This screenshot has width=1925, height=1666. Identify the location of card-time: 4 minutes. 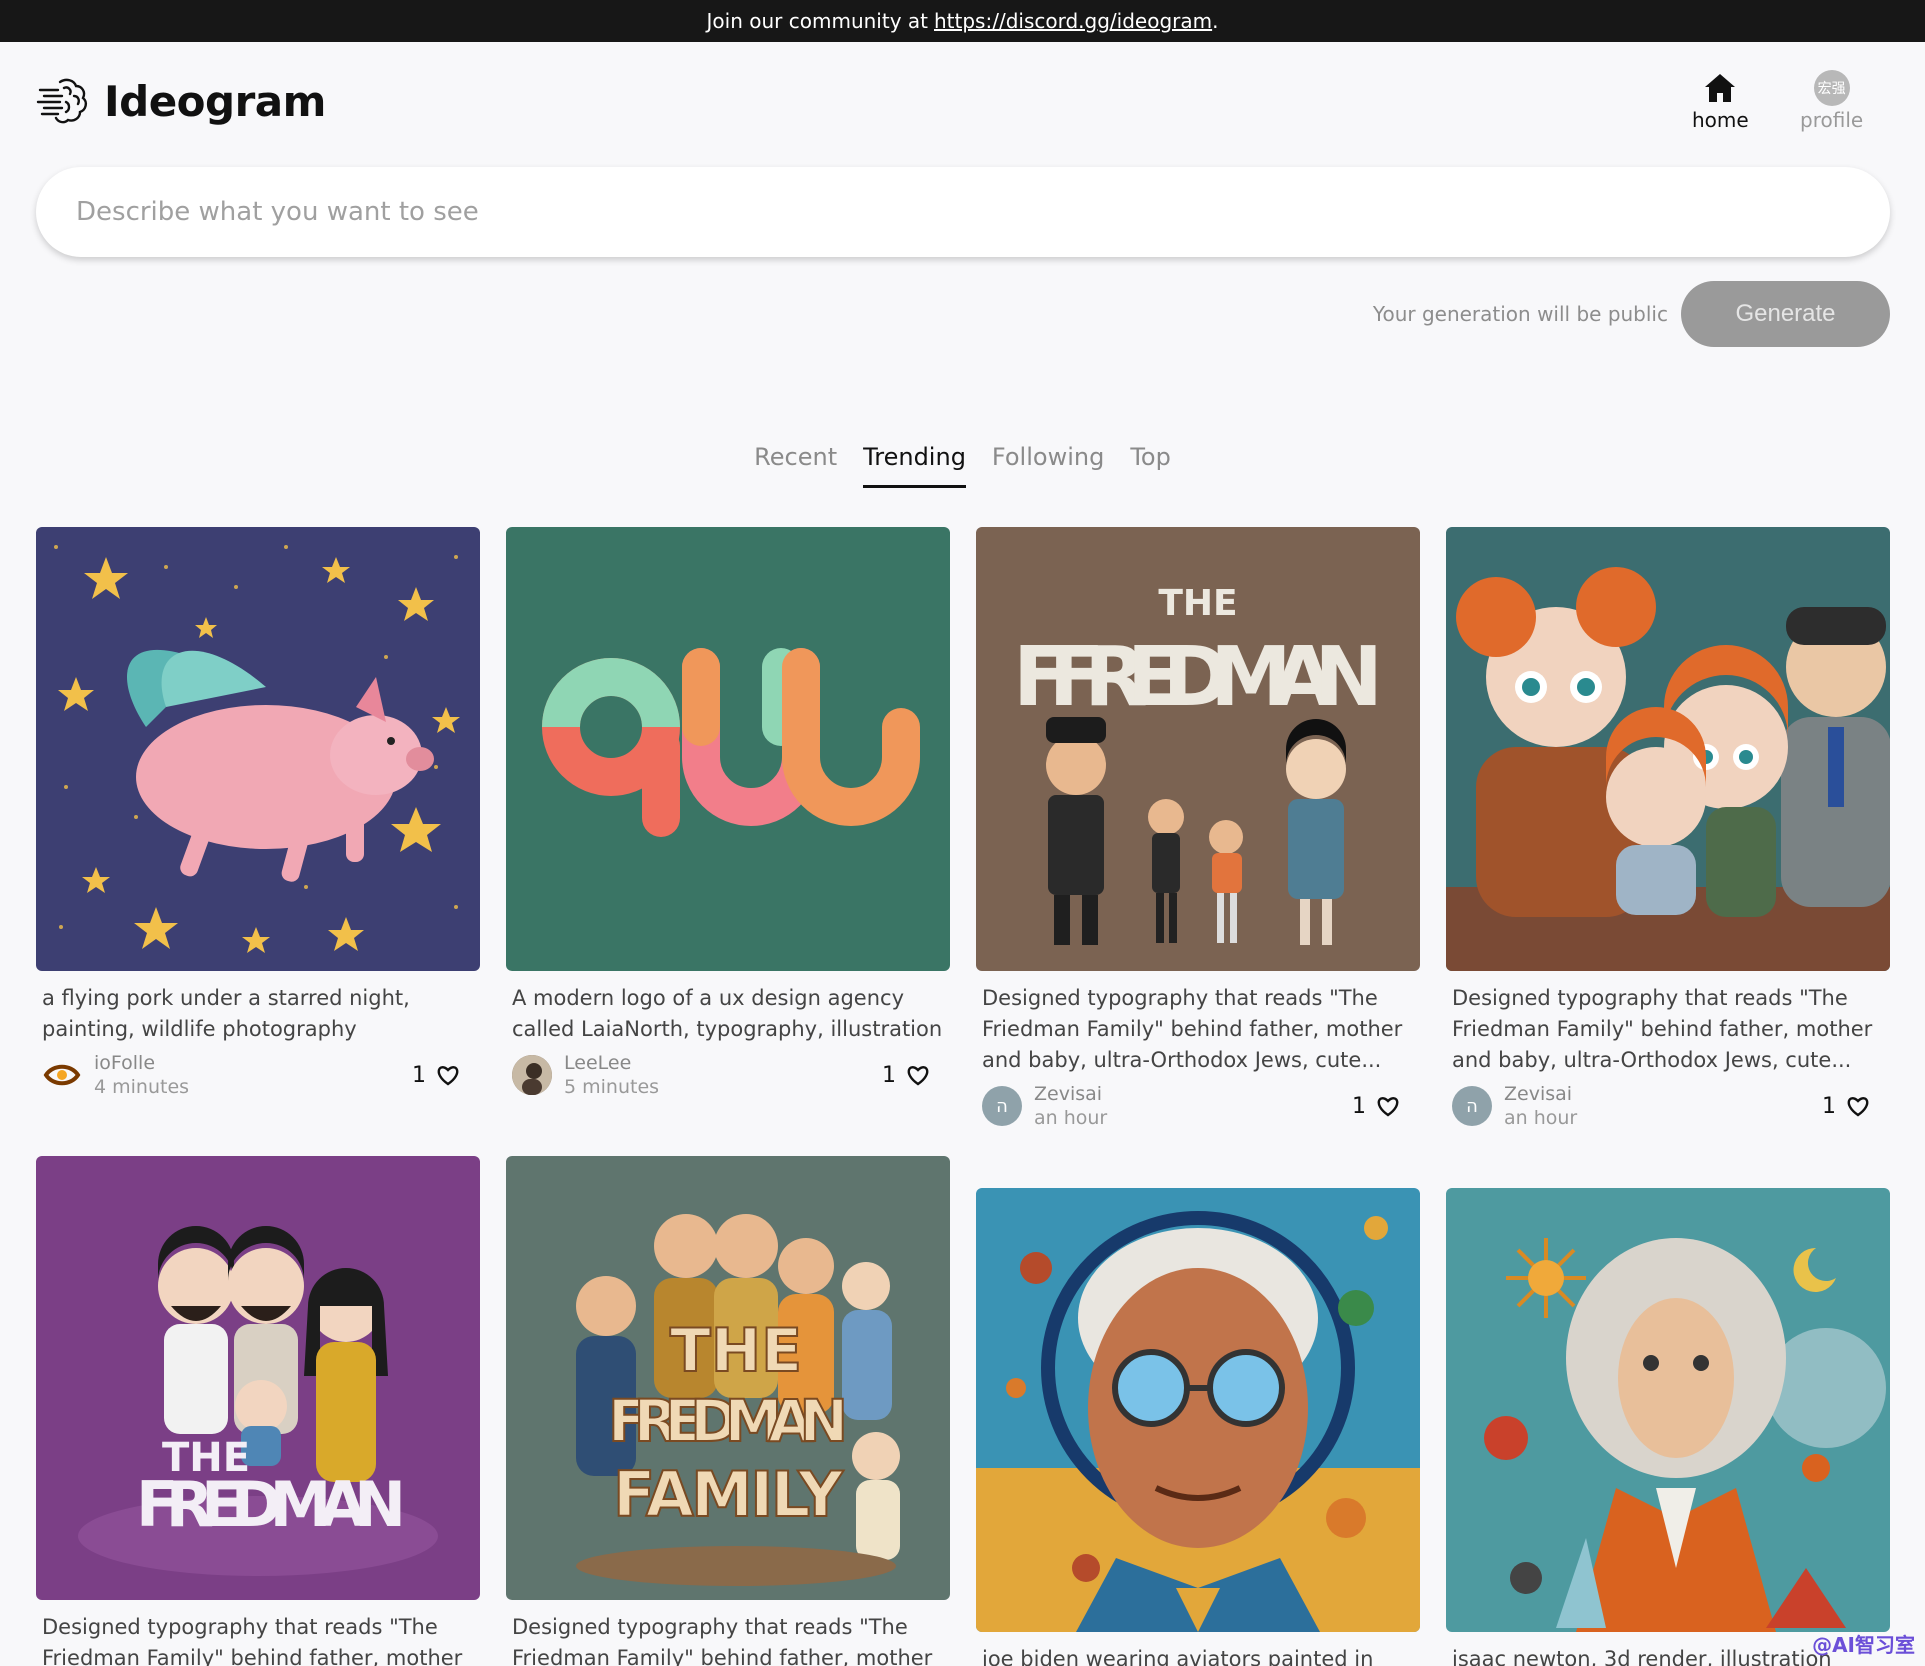
(142, 1087).